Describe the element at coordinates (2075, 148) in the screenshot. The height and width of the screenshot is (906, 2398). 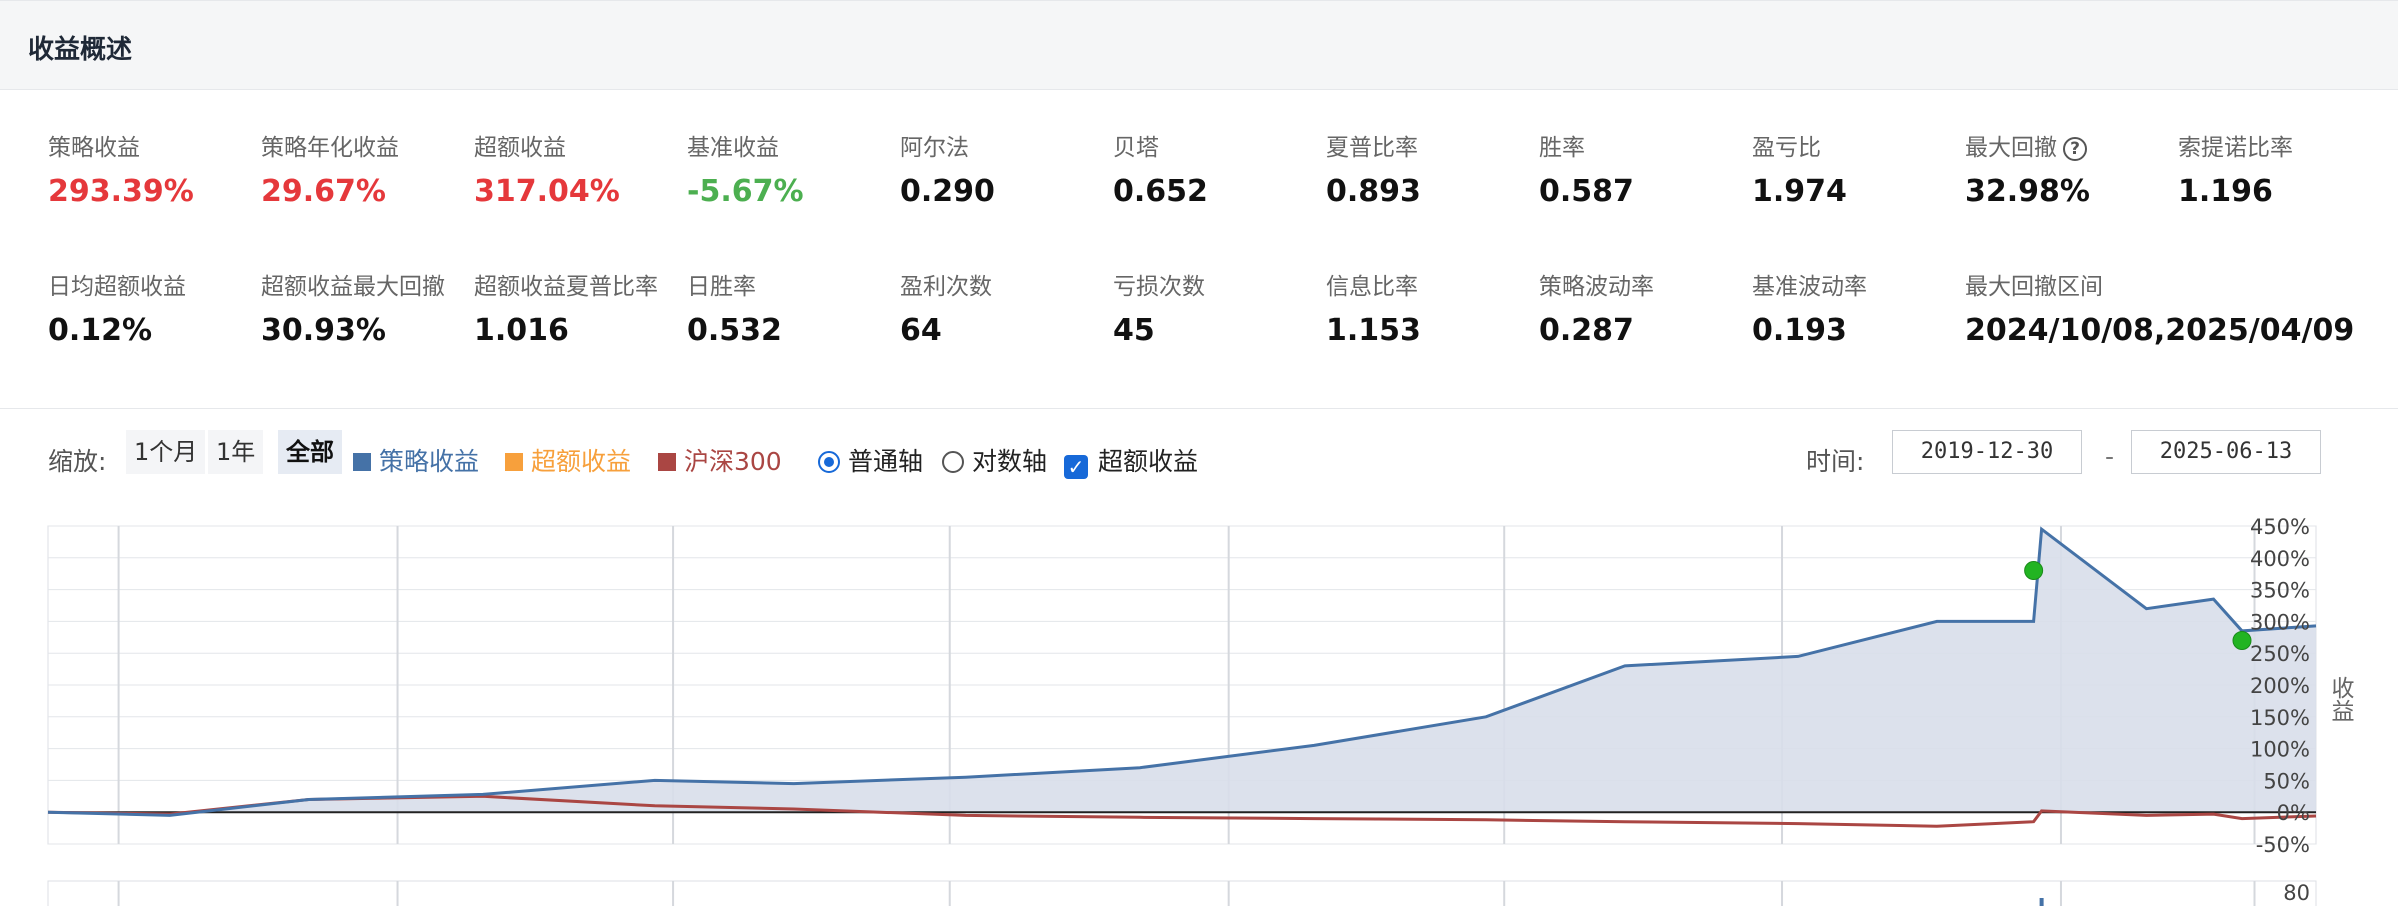
I see `help-icon: ?` at that location.